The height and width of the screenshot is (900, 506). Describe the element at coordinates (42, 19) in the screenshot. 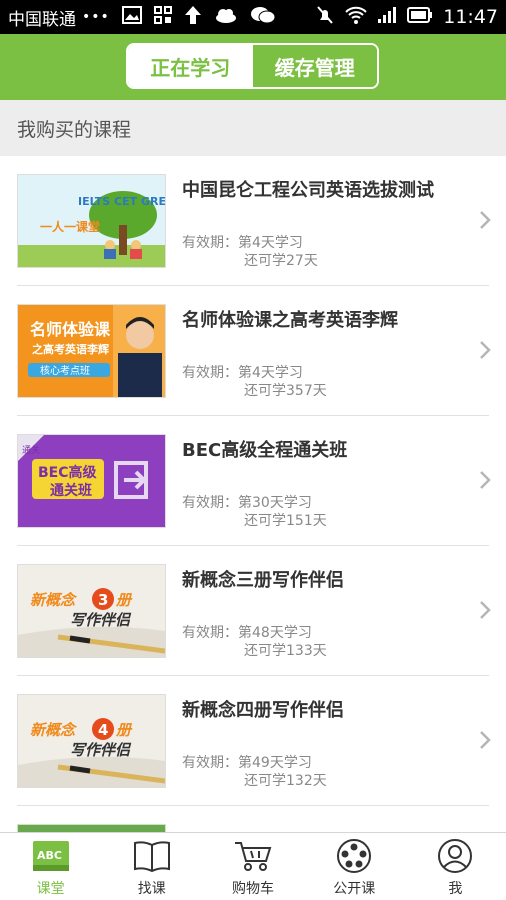

I see `carrier-name: 中国联通` at that location.